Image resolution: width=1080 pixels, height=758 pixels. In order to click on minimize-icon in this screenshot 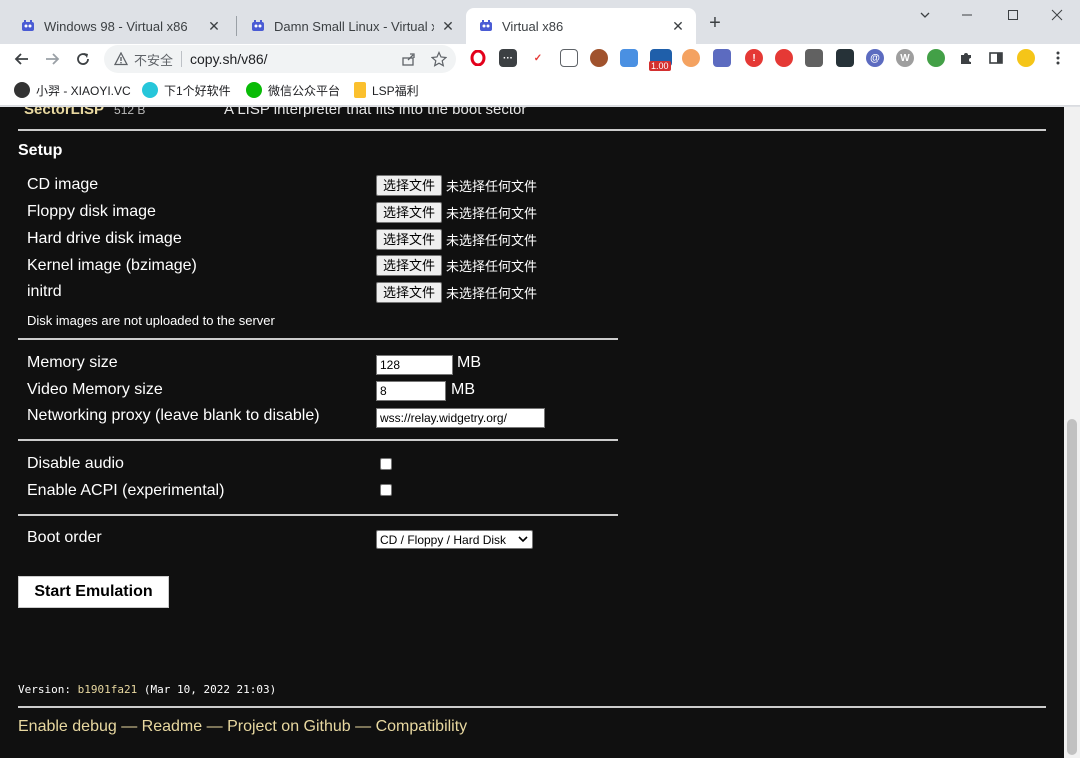, I will do `click(967, 15)`.